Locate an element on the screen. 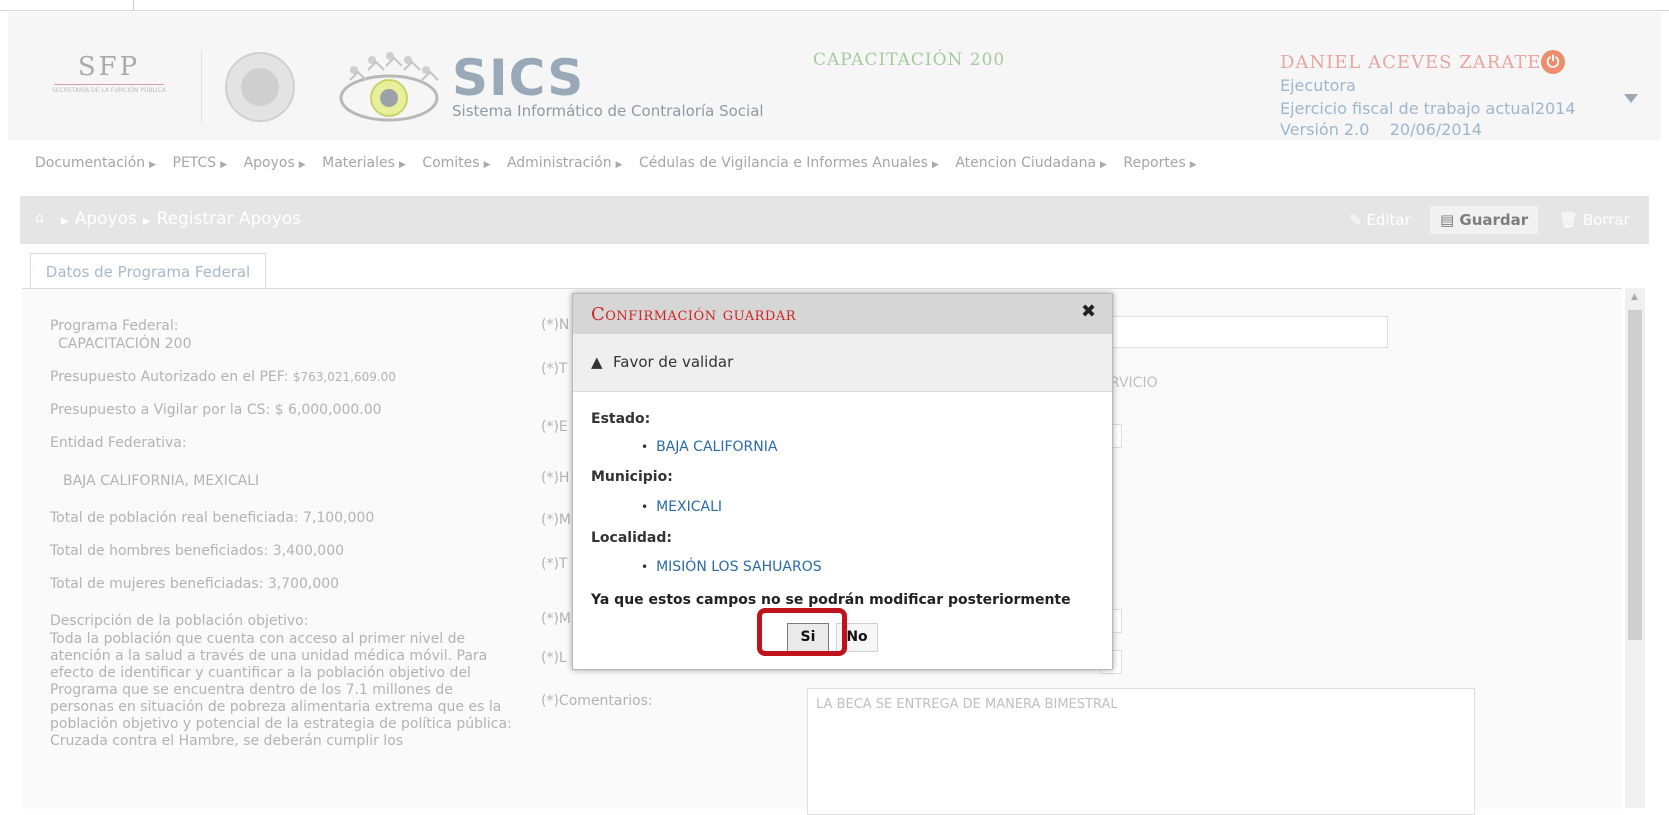  name-input is located at coordinates (1244, 332).